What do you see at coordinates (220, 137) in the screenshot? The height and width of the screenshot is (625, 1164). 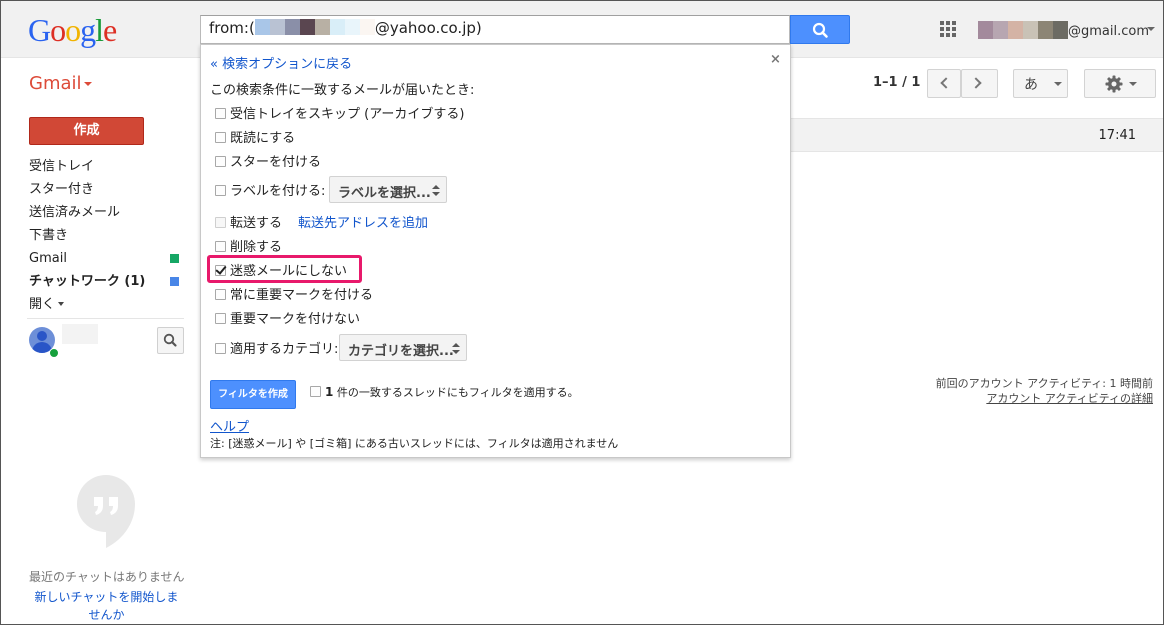 I see `mark-read-checkbox` at bounding box center [220, 137].